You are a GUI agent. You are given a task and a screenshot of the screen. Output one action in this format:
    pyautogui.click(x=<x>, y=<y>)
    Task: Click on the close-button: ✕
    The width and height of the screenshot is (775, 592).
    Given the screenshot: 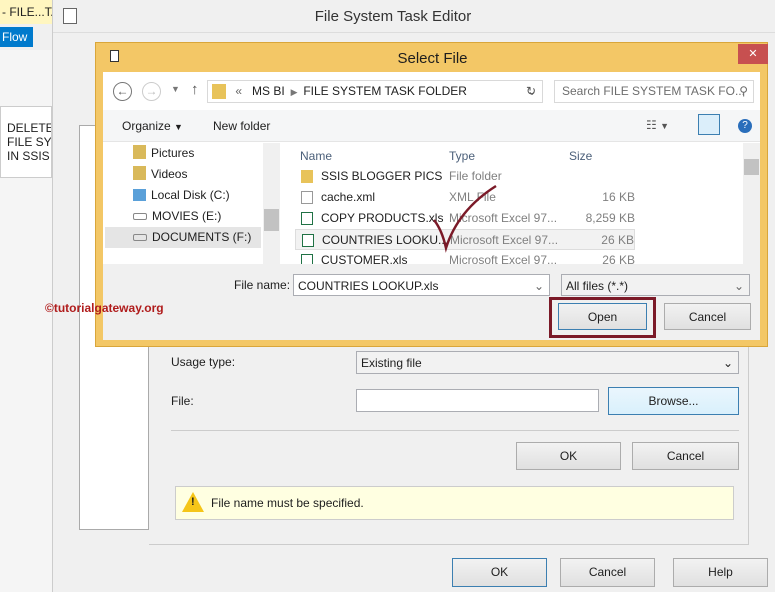 What is the action you would take?
    pyautogui.click(x=753, y=54)
    